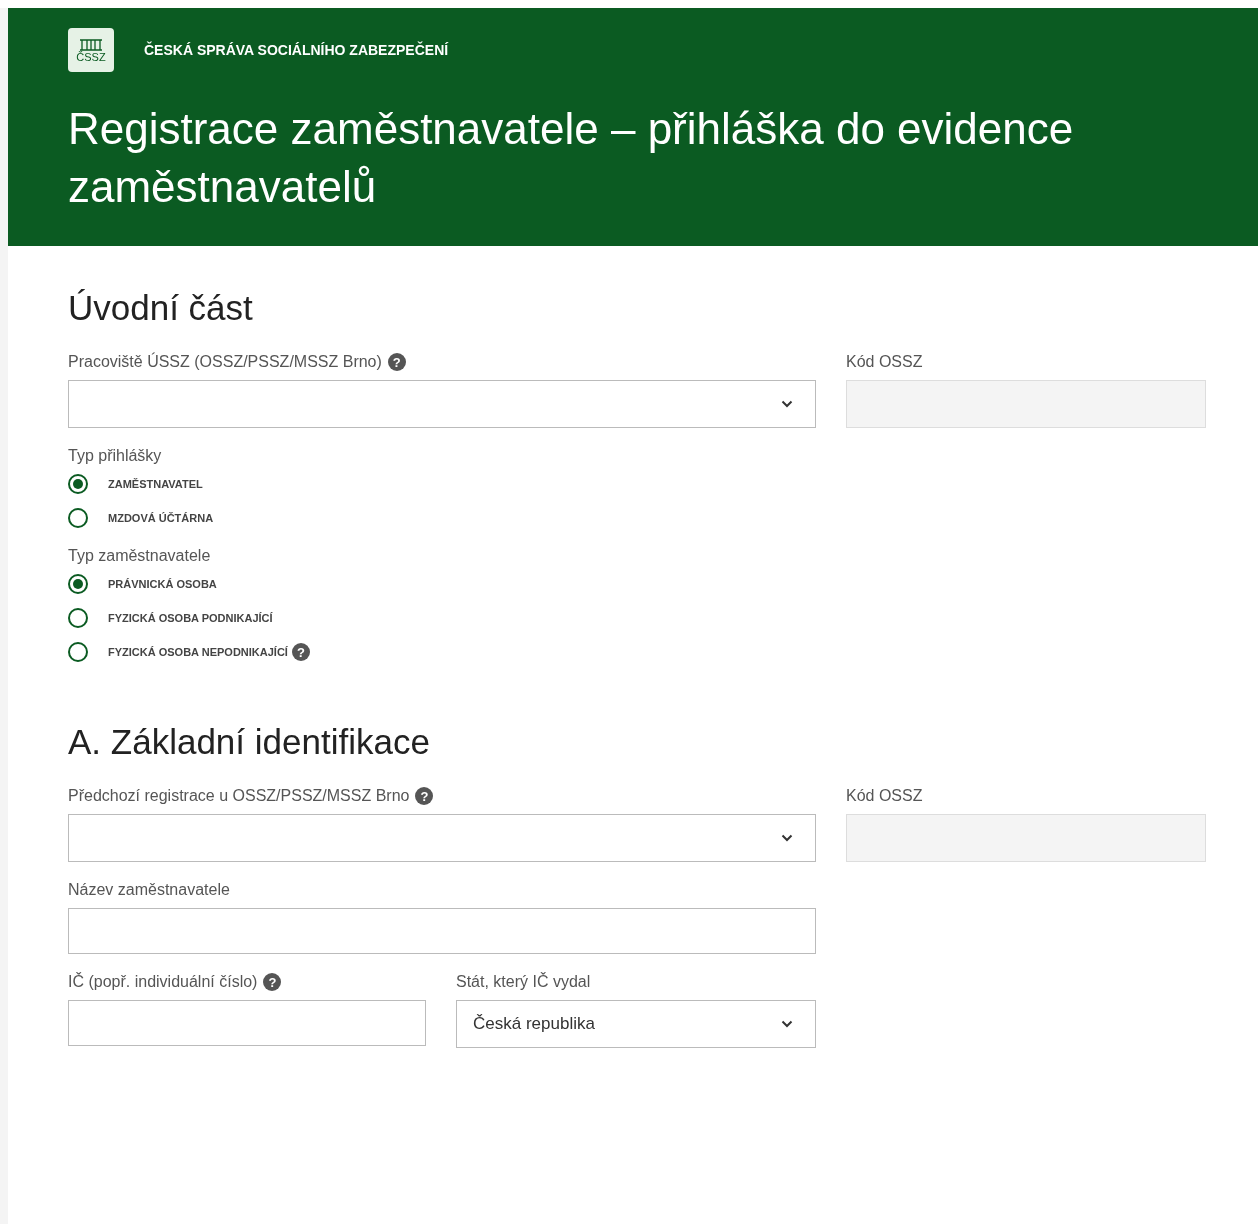 Image resolution: width=1258 pixels, height=1224 pixels. Describe the element at coordinates (149, 890) in the screenshot. I see `field-label: Název zaměstnavatele` at that location.